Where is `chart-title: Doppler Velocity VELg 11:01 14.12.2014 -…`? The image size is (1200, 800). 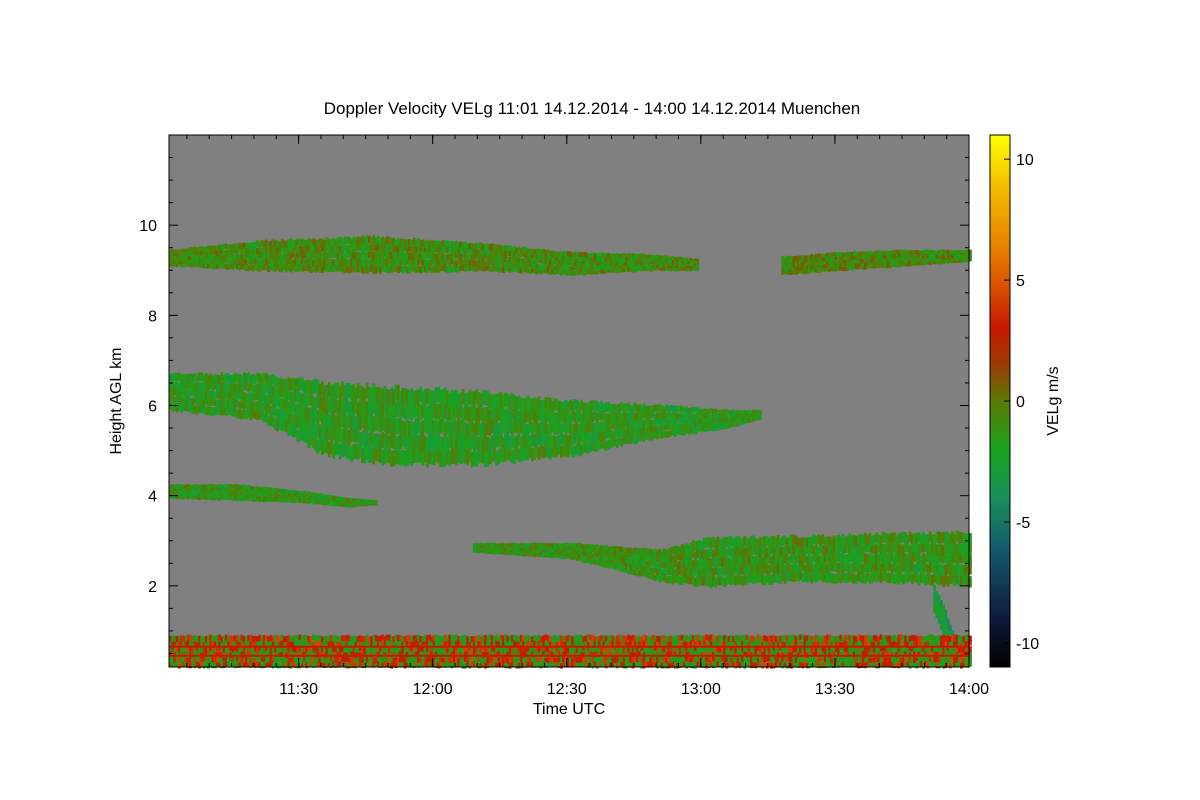 chart-title: Doppler Velocity VELg 11:01 14.12.2014 -… is located at coordinates (592, 108).